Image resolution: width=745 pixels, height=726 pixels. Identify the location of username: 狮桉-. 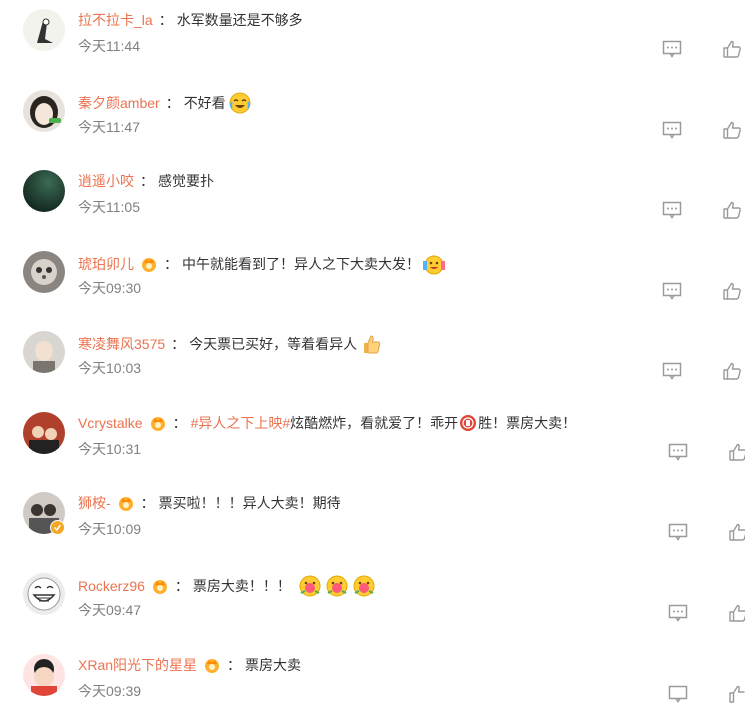
(94, 503).